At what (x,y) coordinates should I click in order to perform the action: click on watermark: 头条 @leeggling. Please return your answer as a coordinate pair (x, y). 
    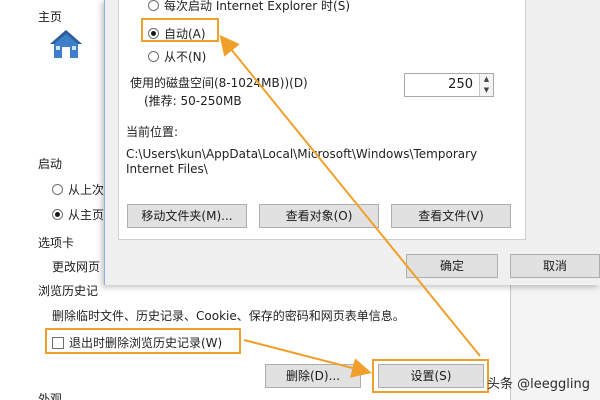
    Looking at the image, I should click on (538, 384).